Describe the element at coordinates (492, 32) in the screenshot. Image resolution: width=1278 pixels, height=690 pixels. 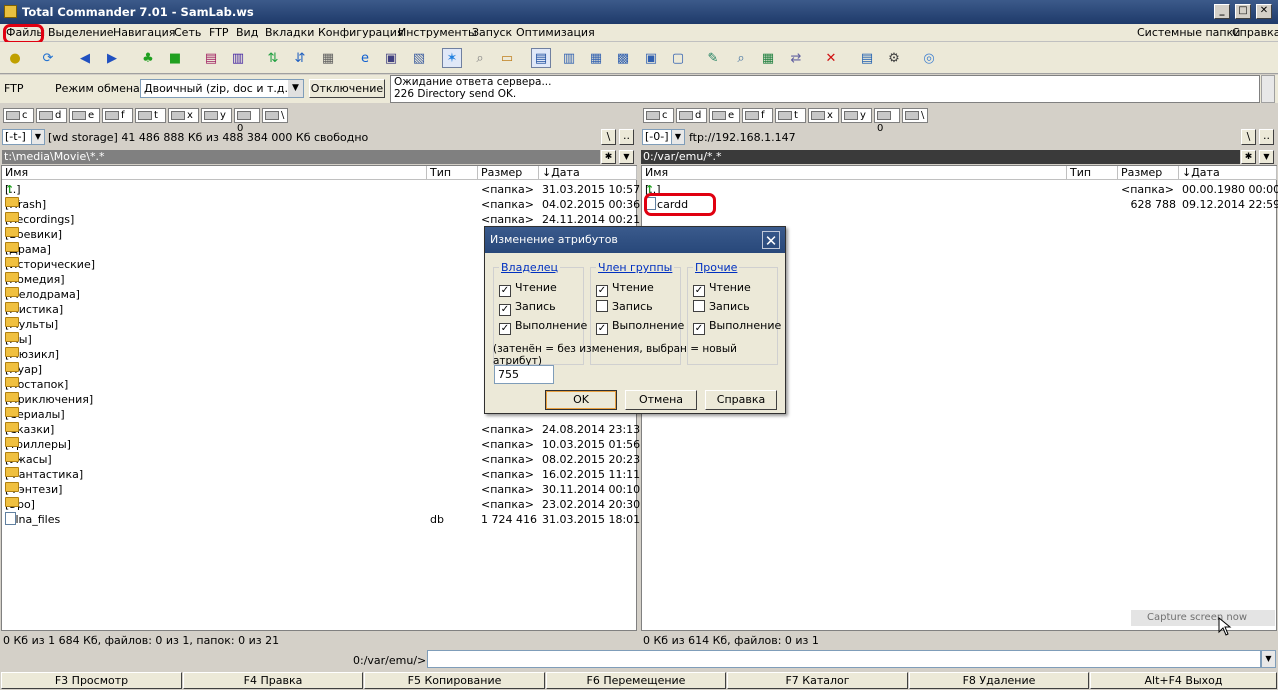
I see `menu-launch: Запуск` at that location.